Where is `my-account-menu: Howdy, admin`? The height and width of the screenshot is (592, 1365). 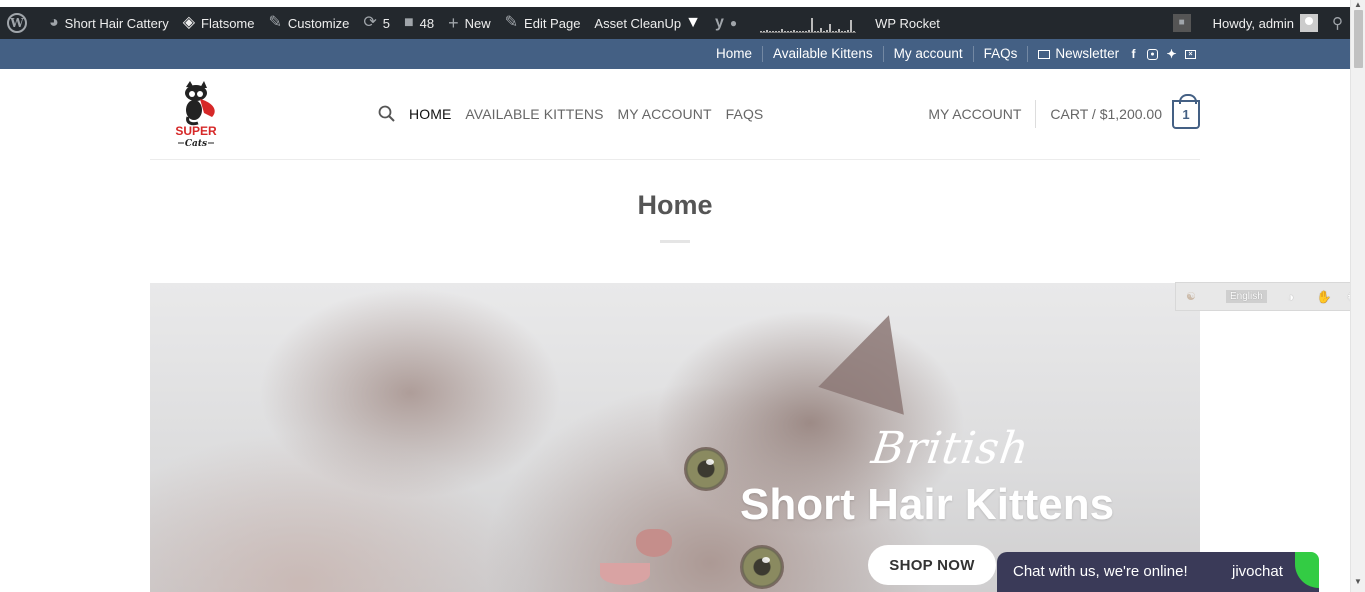
my-account-menu: Howdy, admin is located at coordinates (1265, 23).